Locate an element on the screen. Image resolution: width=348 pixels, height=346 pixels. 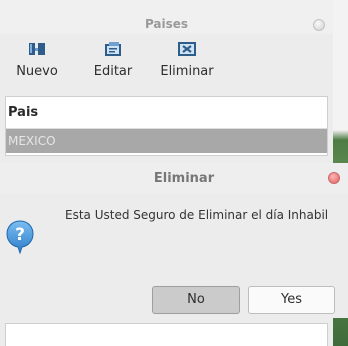
window-titlebar: Paises is located at coordinates (166, 17).